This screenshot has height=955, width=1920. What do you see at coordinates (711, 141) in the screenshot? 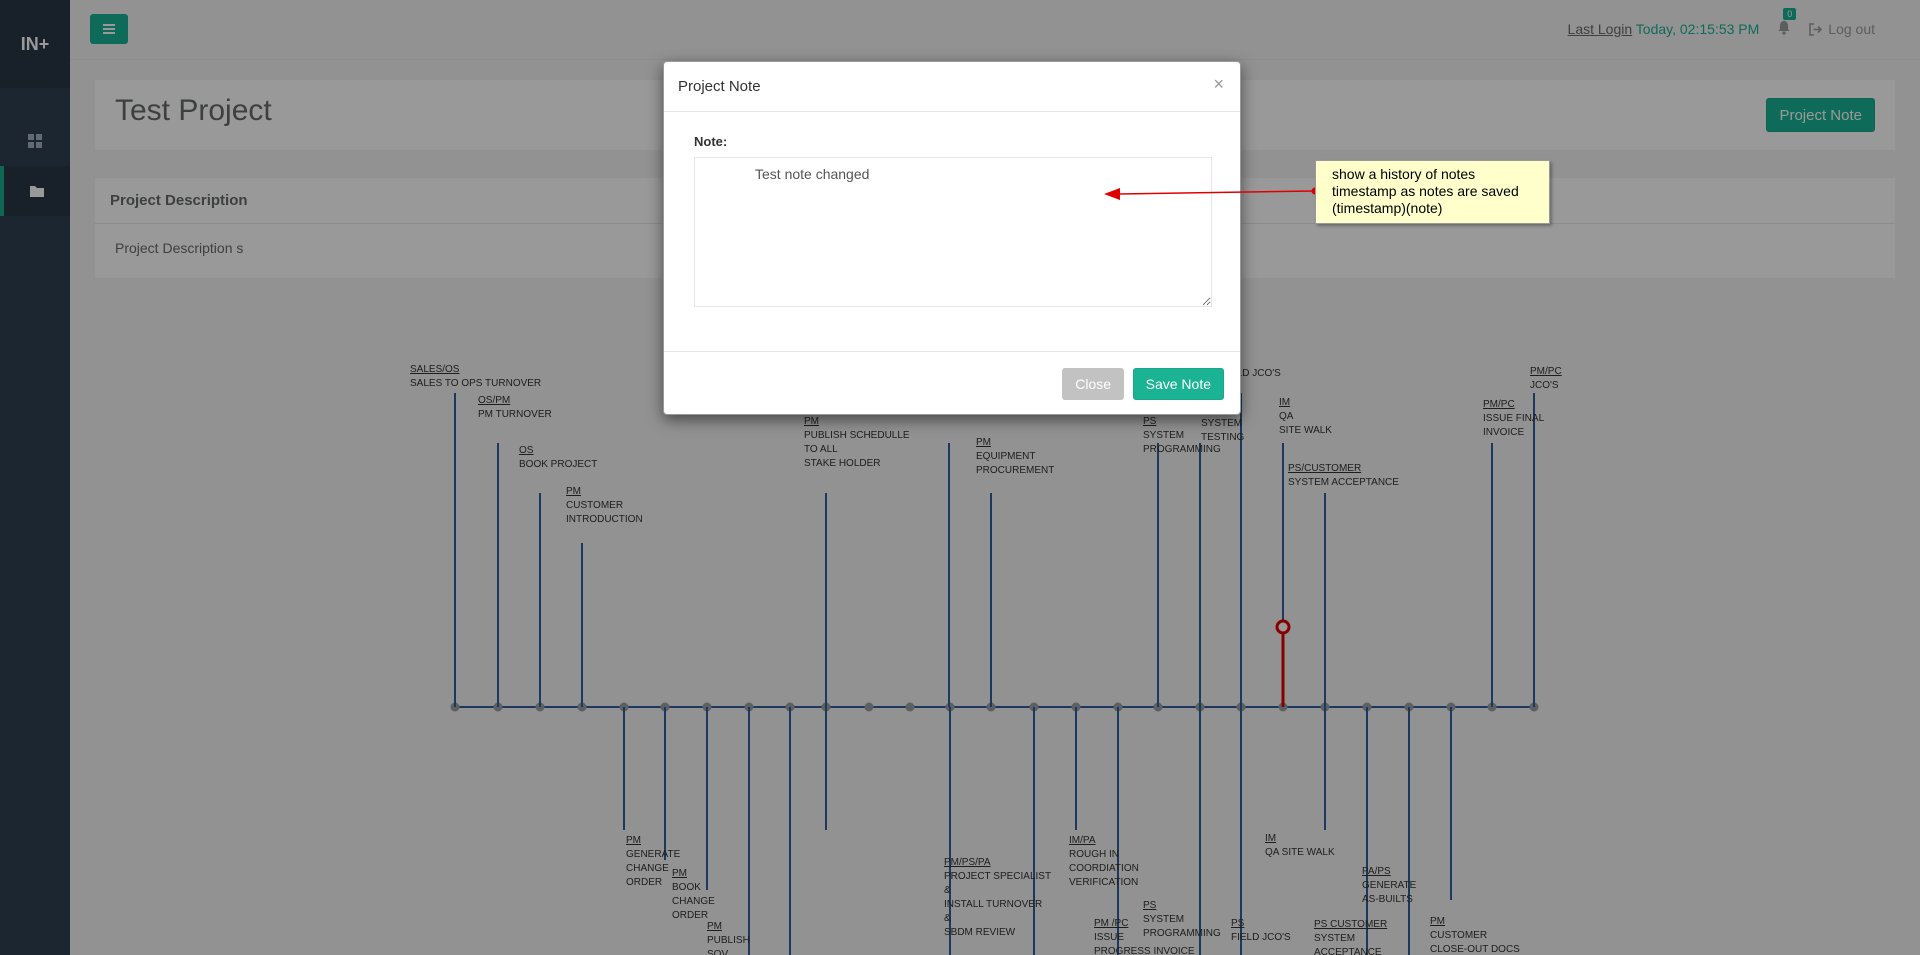
I see `note-label: Note:` at bounding box center [711, 141].